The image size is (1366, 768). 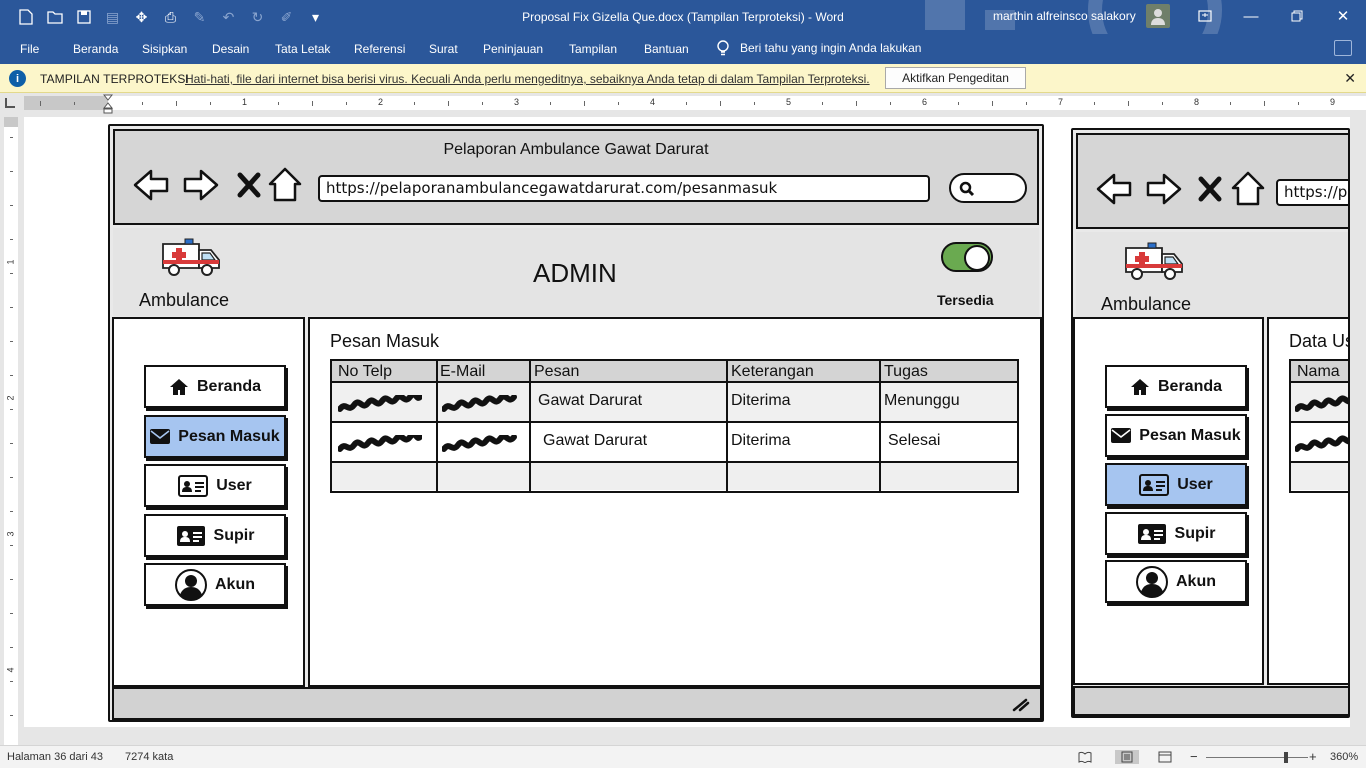 I want to click on comments-icon, so click(x=1343, y=48).